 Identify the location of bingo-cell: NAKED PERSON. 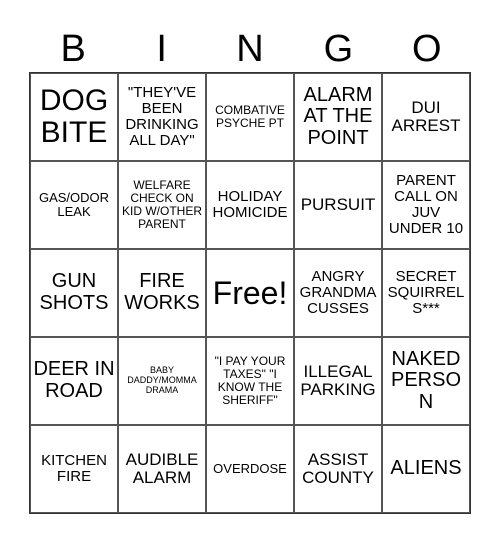
(426, 381).